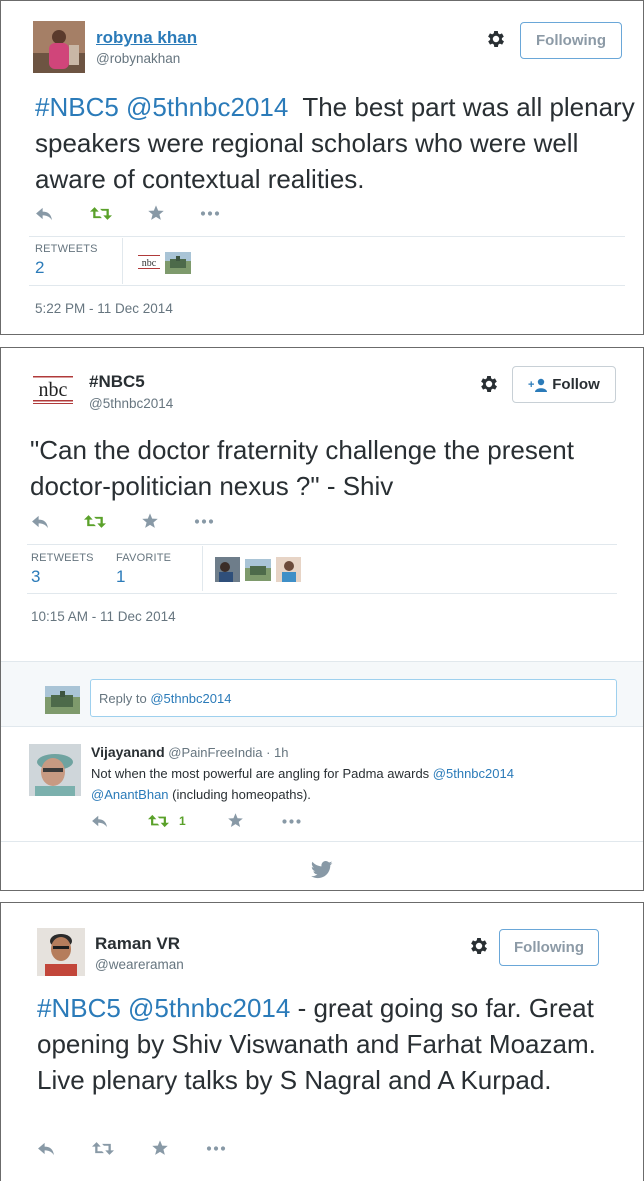 The height and width of the screenshot is (1181, 644). I want to click on nbc-logo: nbc, so click(53, 390).